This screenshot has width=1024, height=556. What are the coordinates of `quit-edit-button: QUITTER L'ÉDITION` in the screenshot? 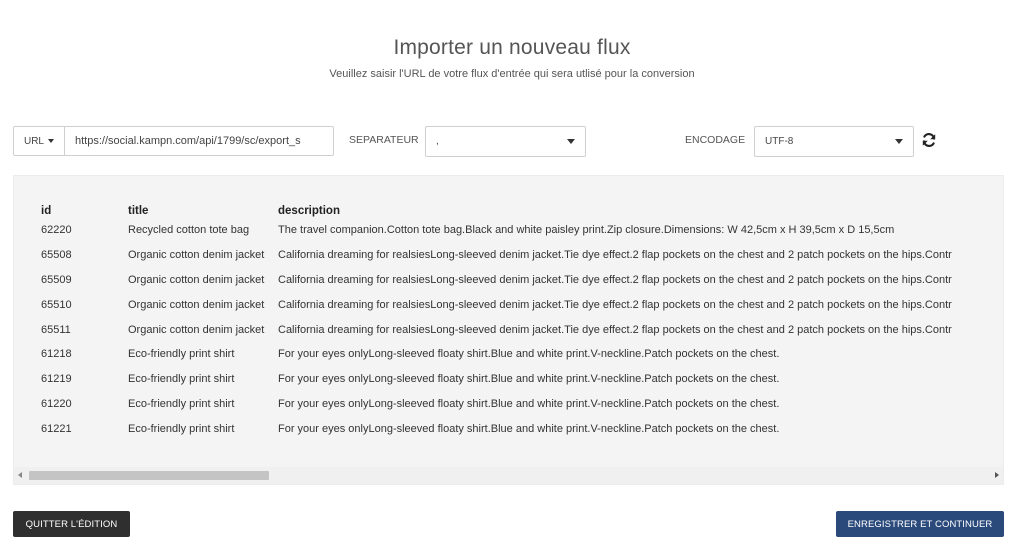 It's located at (71, 524).